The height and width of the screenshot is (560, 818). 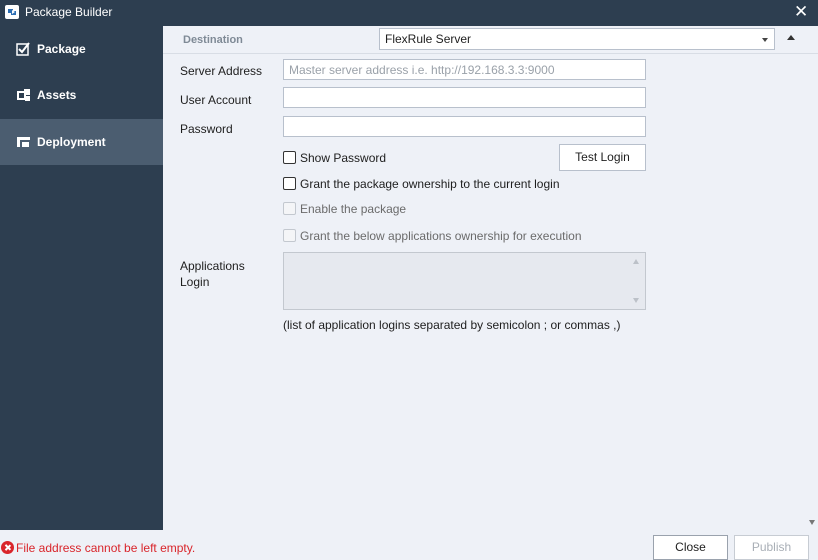 What do you see at coordinates (464, 281) in the screenshot?
I see `applications-login-textarea` at bounding box center [464, 281].